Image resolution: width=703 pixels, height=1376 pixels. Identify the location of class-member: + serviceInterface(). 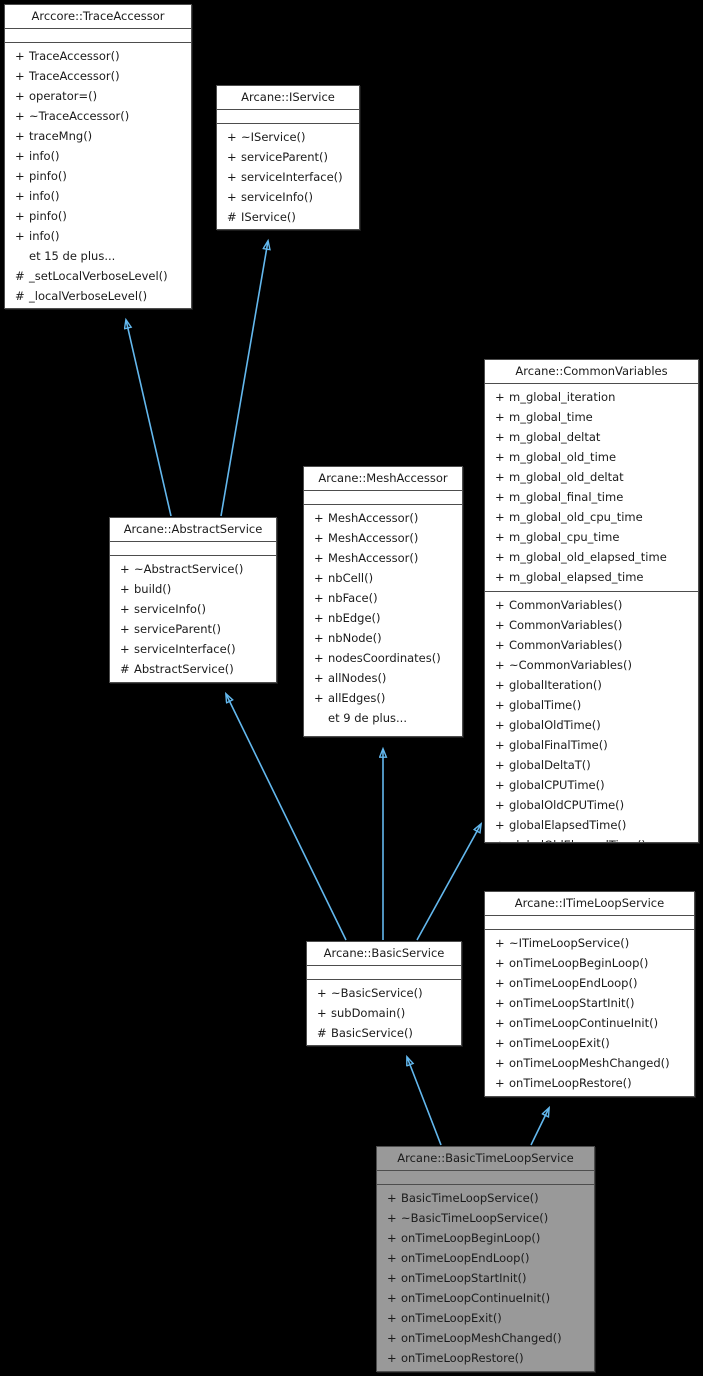
(288, 177).